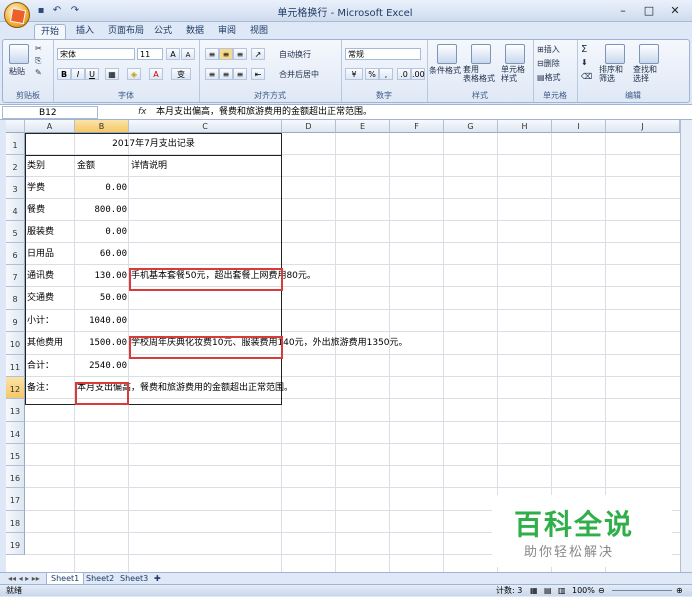 The image size is (692, 597). What do you see at coordinates (24, 578) in the screenshot?
I see `sheet-nav-icons: ◂◂ ◂ ▸ ▸▸` at bounding box center [24, 578].